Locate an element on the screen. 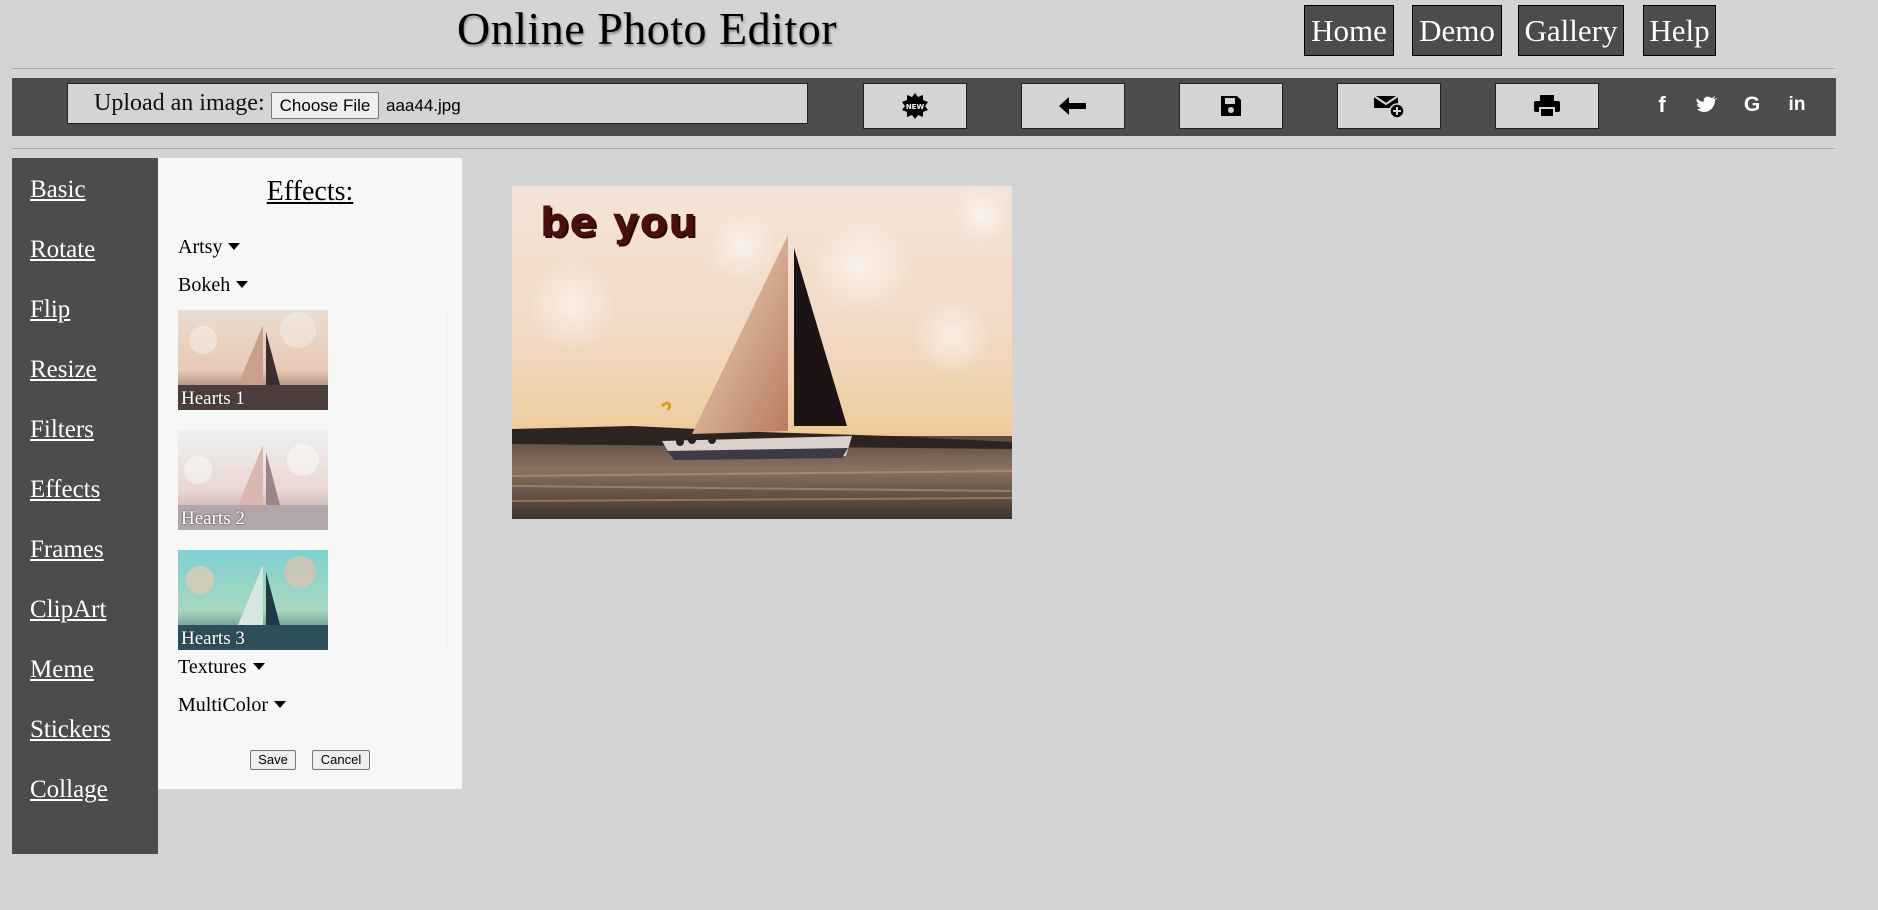 The width and height of the screenshot is (1878, 910). print-icon is located at coordinates (1547, 106).